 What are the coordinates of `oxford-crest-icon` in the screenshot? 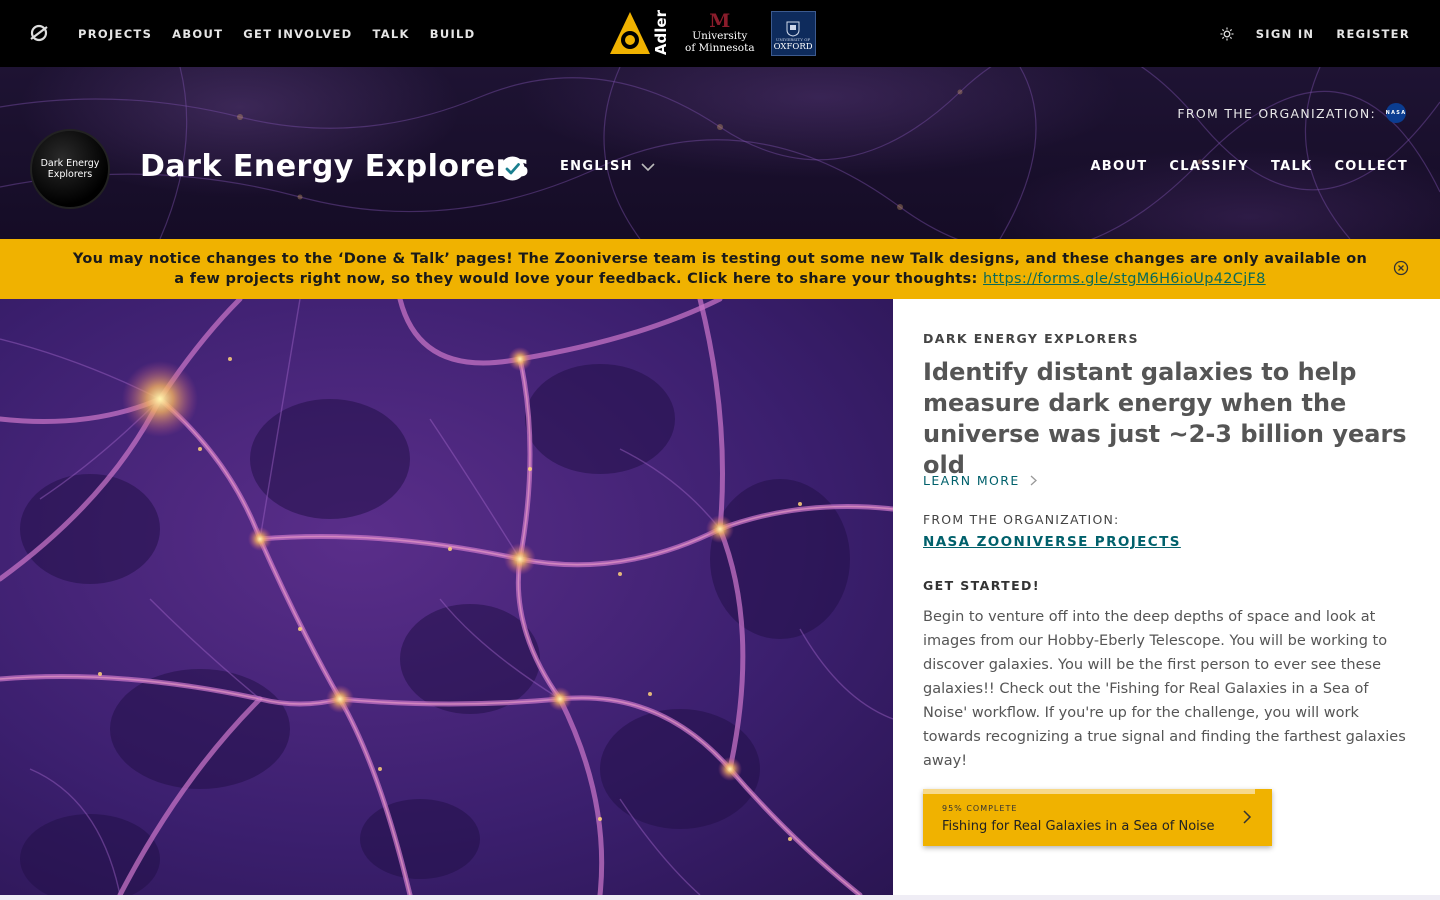 It's located at (793, 29).